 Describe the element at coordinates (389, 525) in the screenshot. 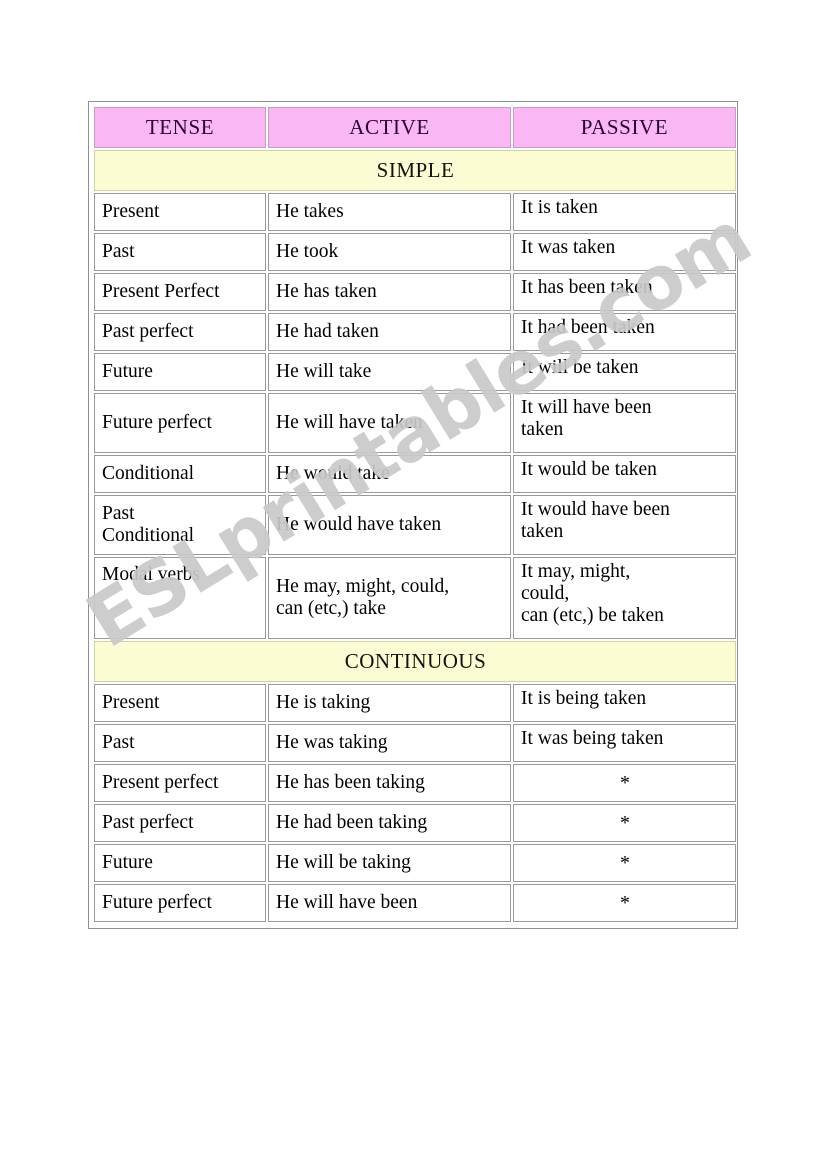

I see `cell-active: He would have taken` at that location.